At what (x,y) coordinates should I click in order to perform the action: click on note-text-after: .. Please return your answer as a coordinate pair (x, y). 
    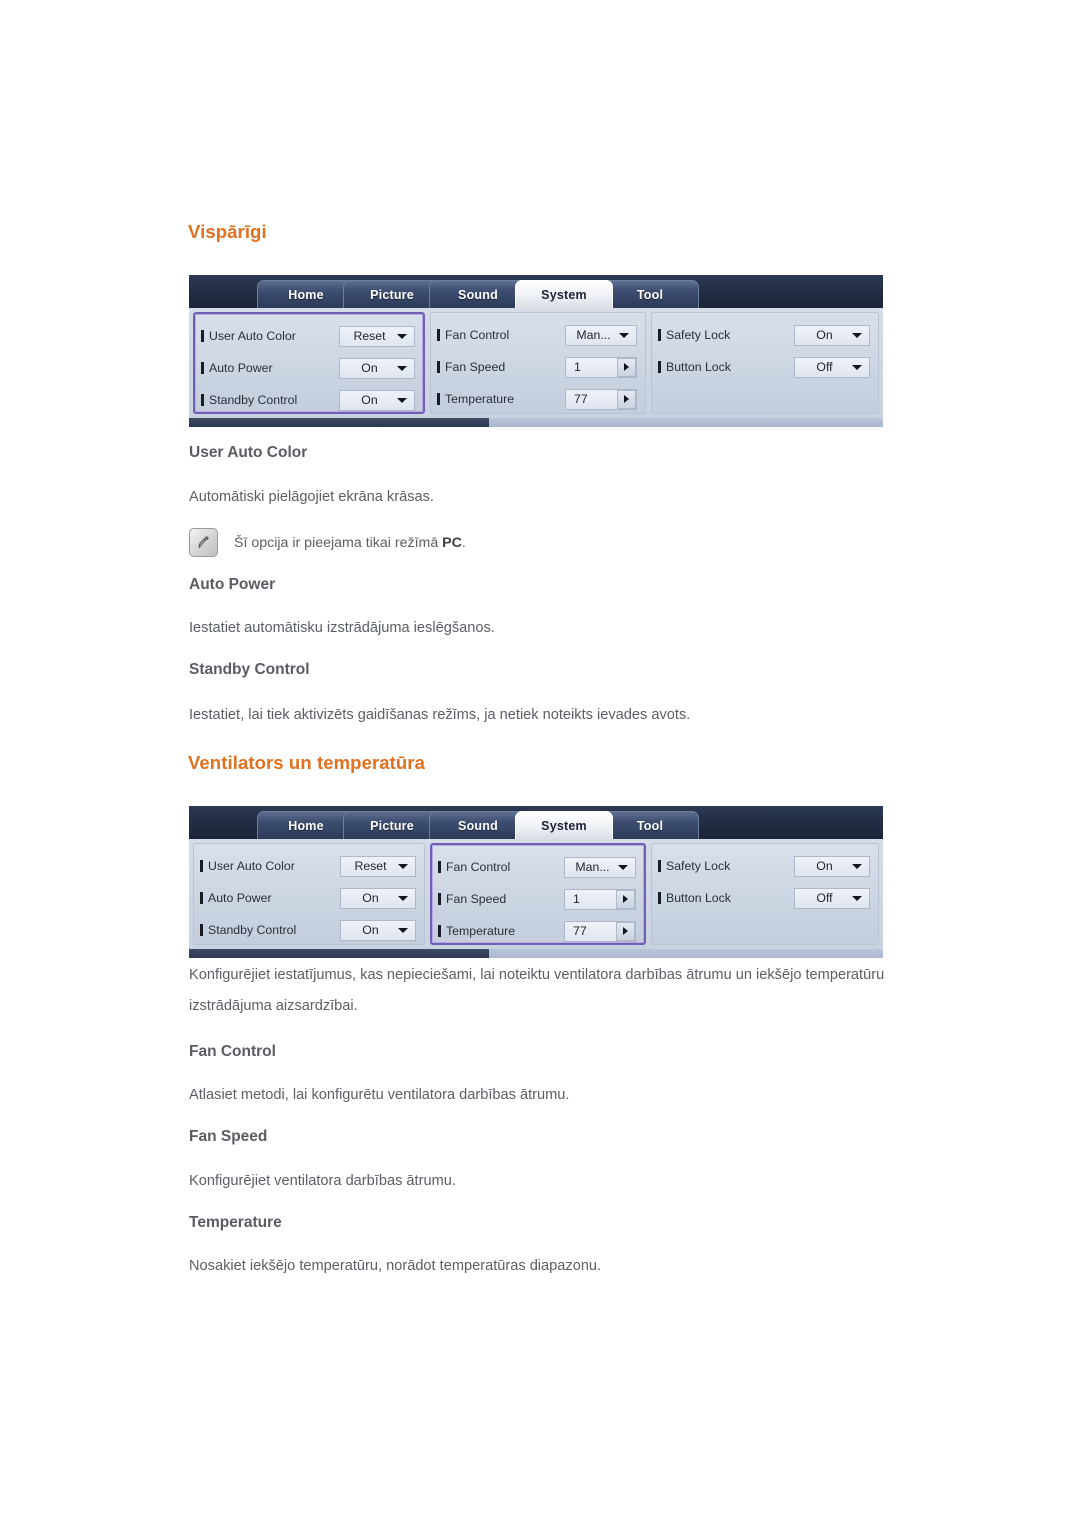
    Looking at the image, I should click on (463, 542).